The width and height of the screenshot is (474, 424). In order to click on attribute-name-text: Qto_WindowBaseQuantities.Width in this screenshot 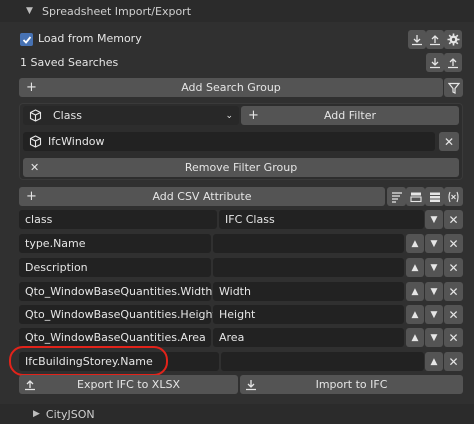, I will do `click(119, 291)`.